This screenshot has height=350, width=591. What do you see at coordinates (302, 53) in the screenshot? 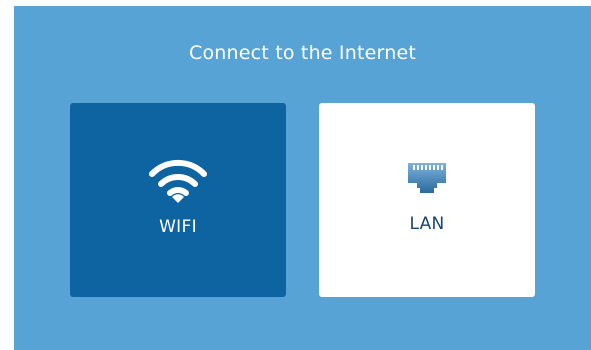
I see `page-title: Connect to the Internet` at bounding box center [302, 53].